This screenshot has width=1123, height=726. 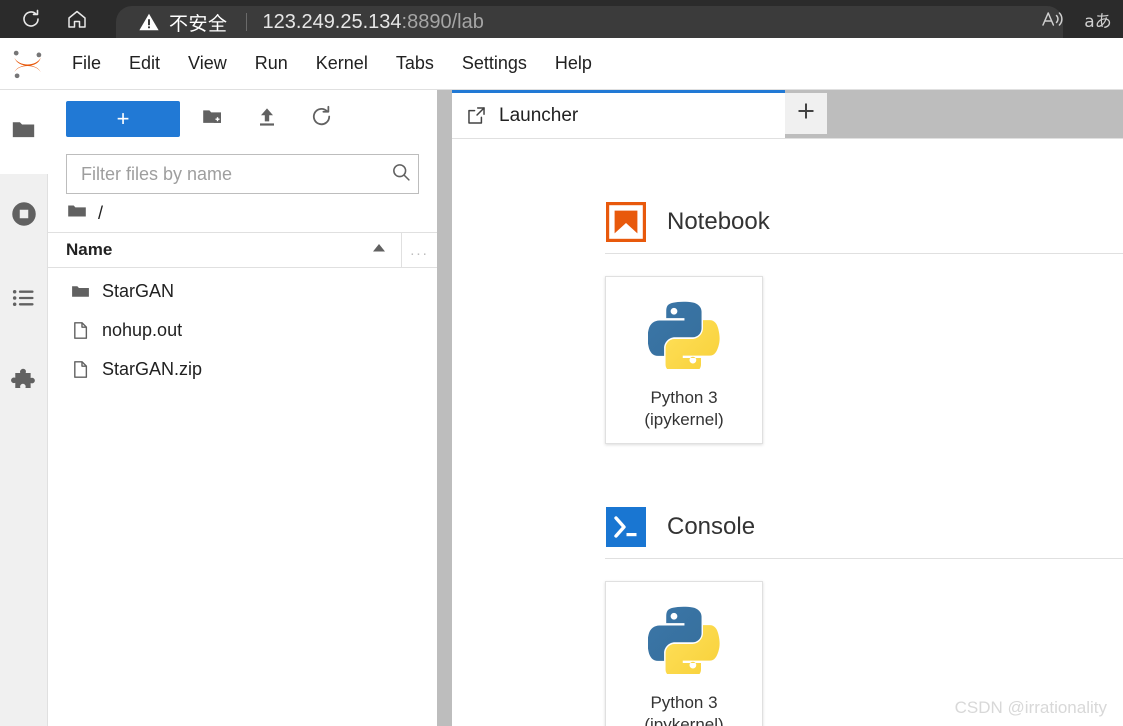 I want to click on search-input, so click(x=225, y=174).